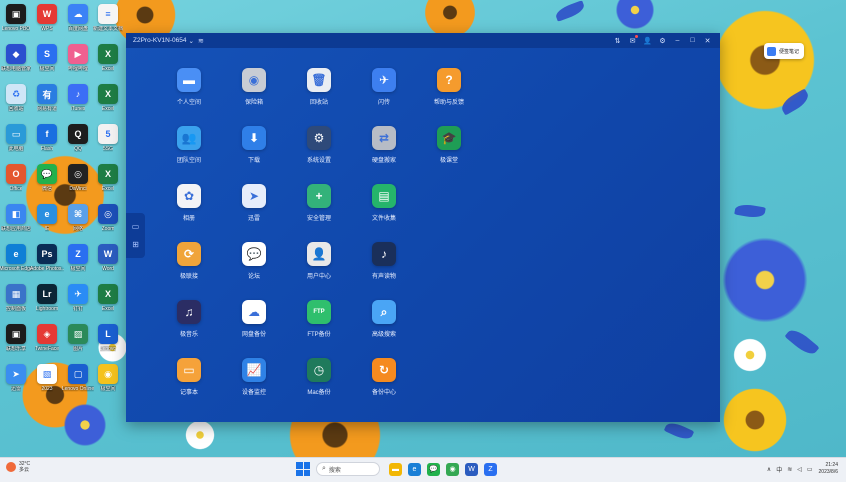  Describe the element at coordinates (810, 469) in the screenshot. I see `battery-icon: ▭` at that location.